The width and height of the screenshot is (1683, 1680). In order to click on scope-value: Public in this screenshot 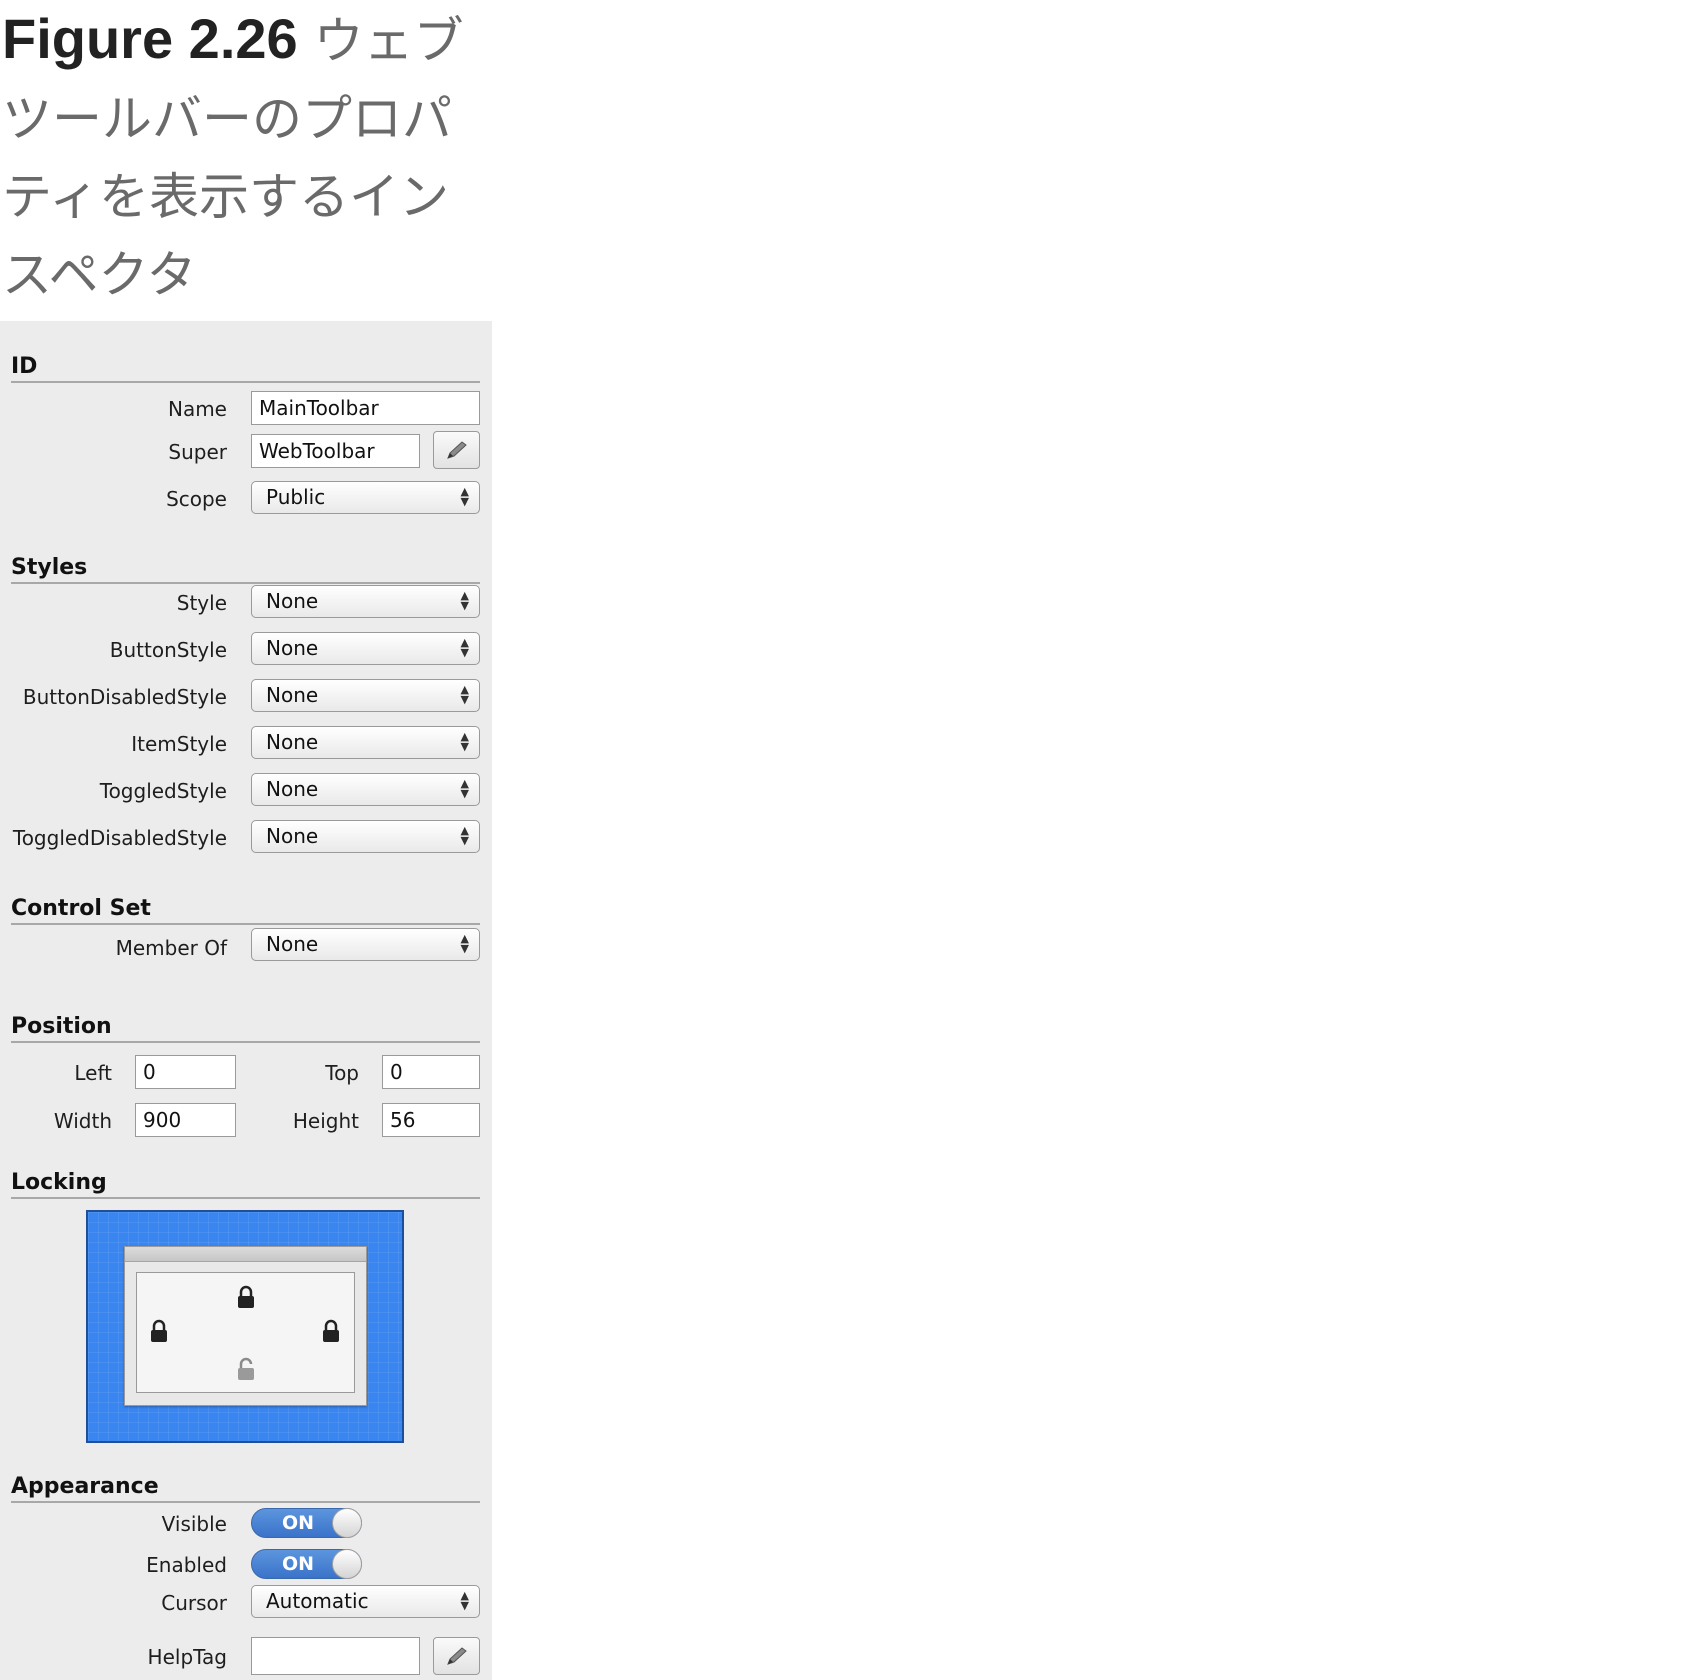, I will do `click(296, 497)`.